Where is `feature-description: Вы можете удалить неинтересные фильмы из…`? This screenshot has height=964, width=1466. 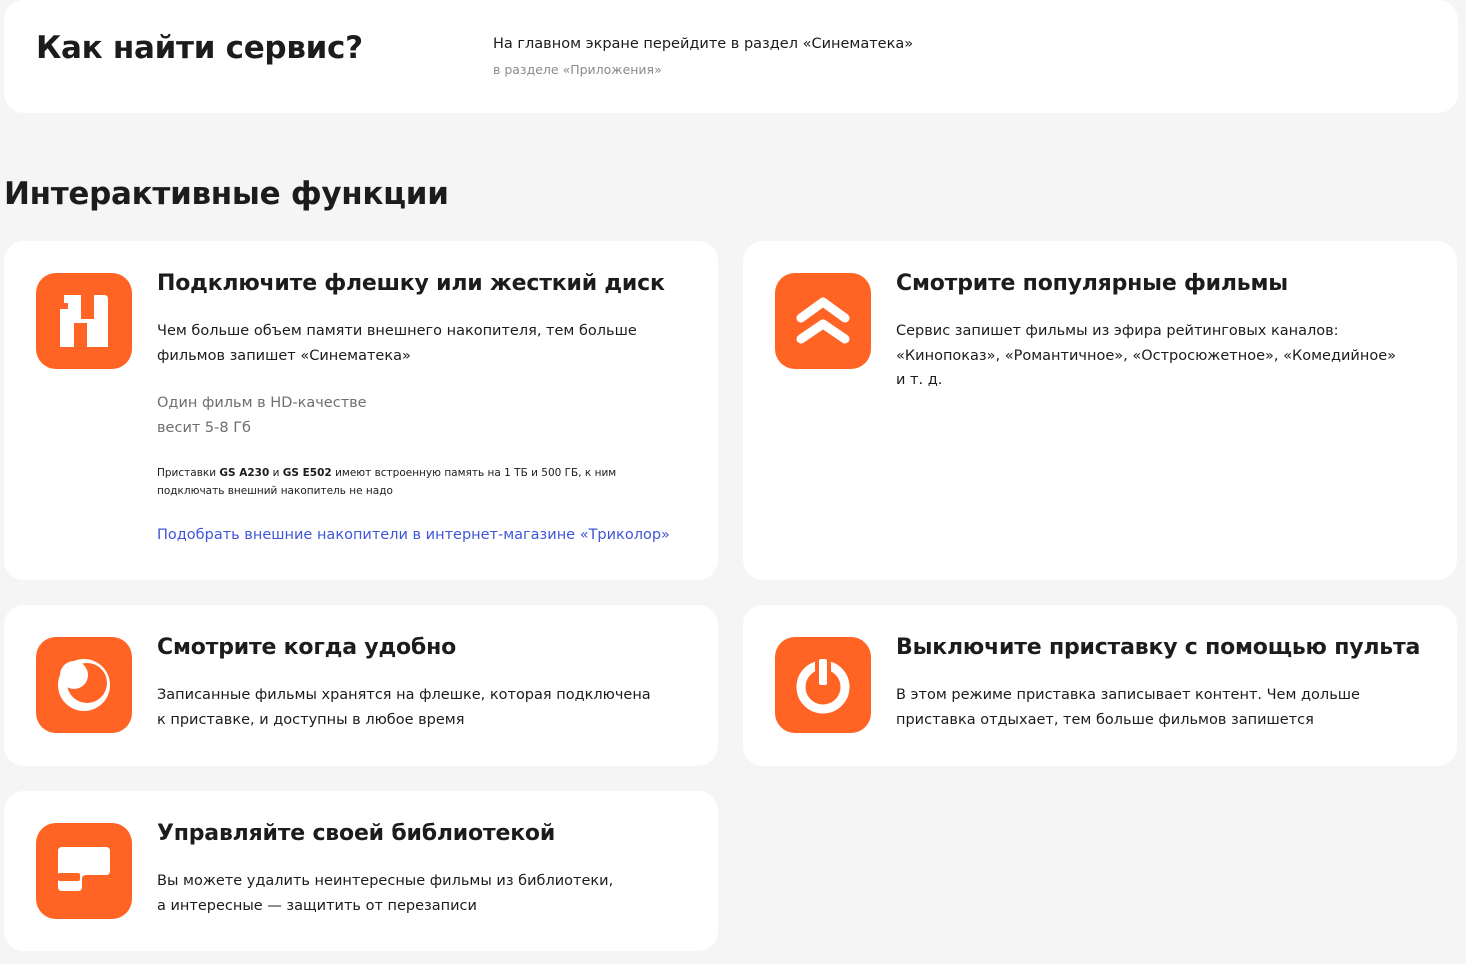
feature-description: Вы можете удалить неинтересные фильмы из… is located at coordinates (385, 893).